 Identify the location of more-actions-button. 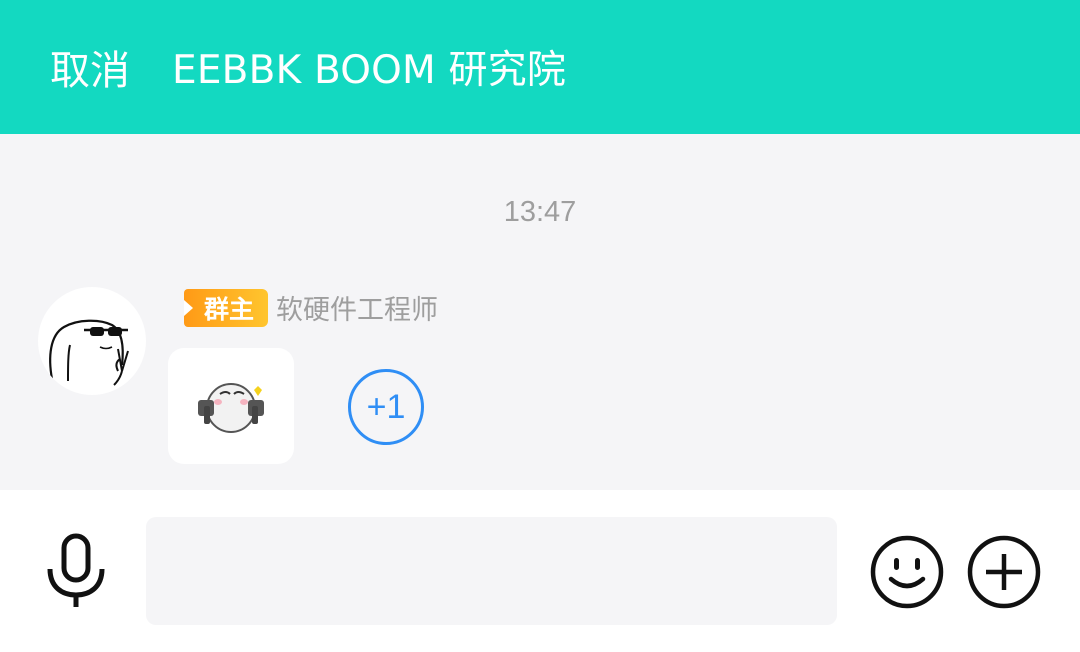
(1004, 572).